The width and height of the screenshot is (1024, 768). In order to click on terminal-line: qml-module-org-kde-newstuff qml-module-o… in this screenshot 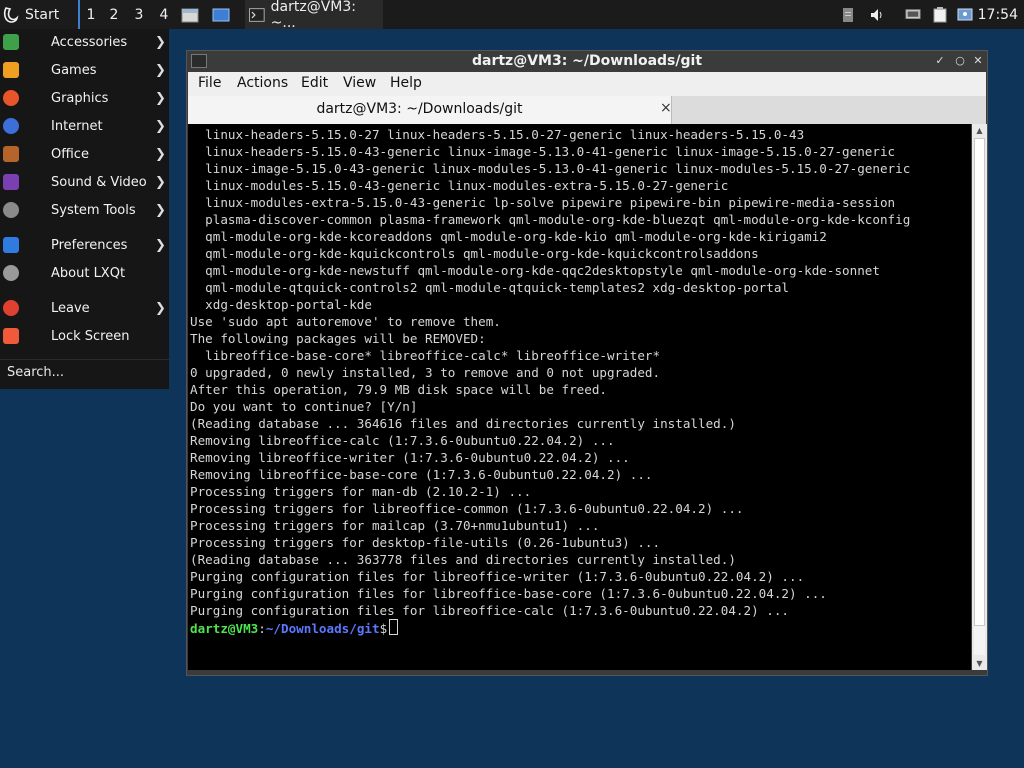, I will do `click(535, 270)`.